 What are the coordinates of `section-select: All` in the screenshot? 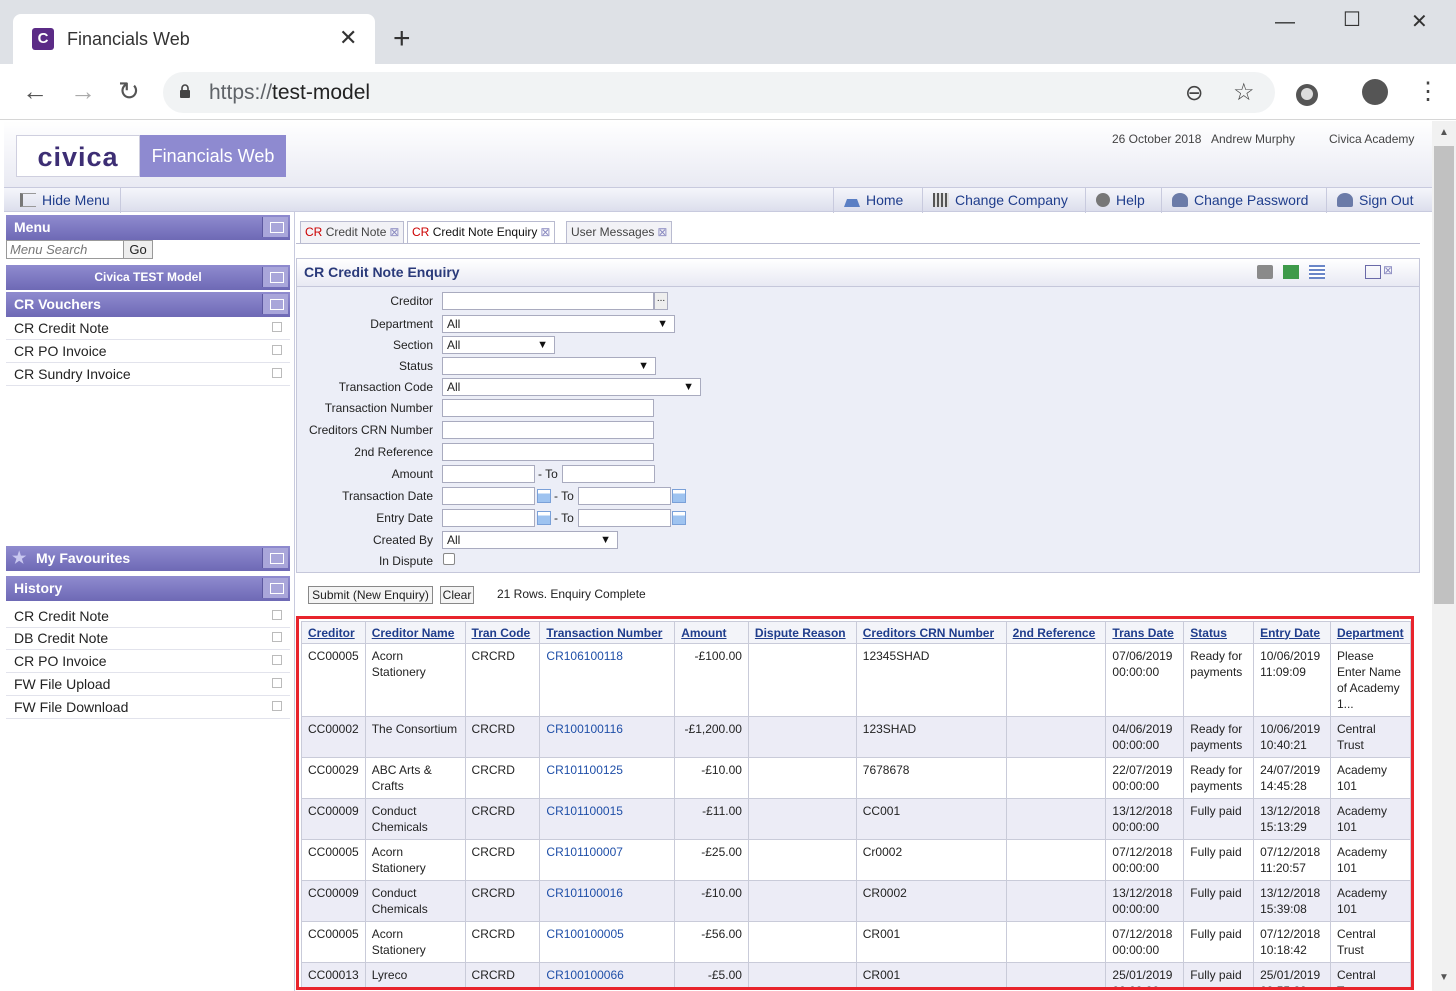 It's located at (498, 345).